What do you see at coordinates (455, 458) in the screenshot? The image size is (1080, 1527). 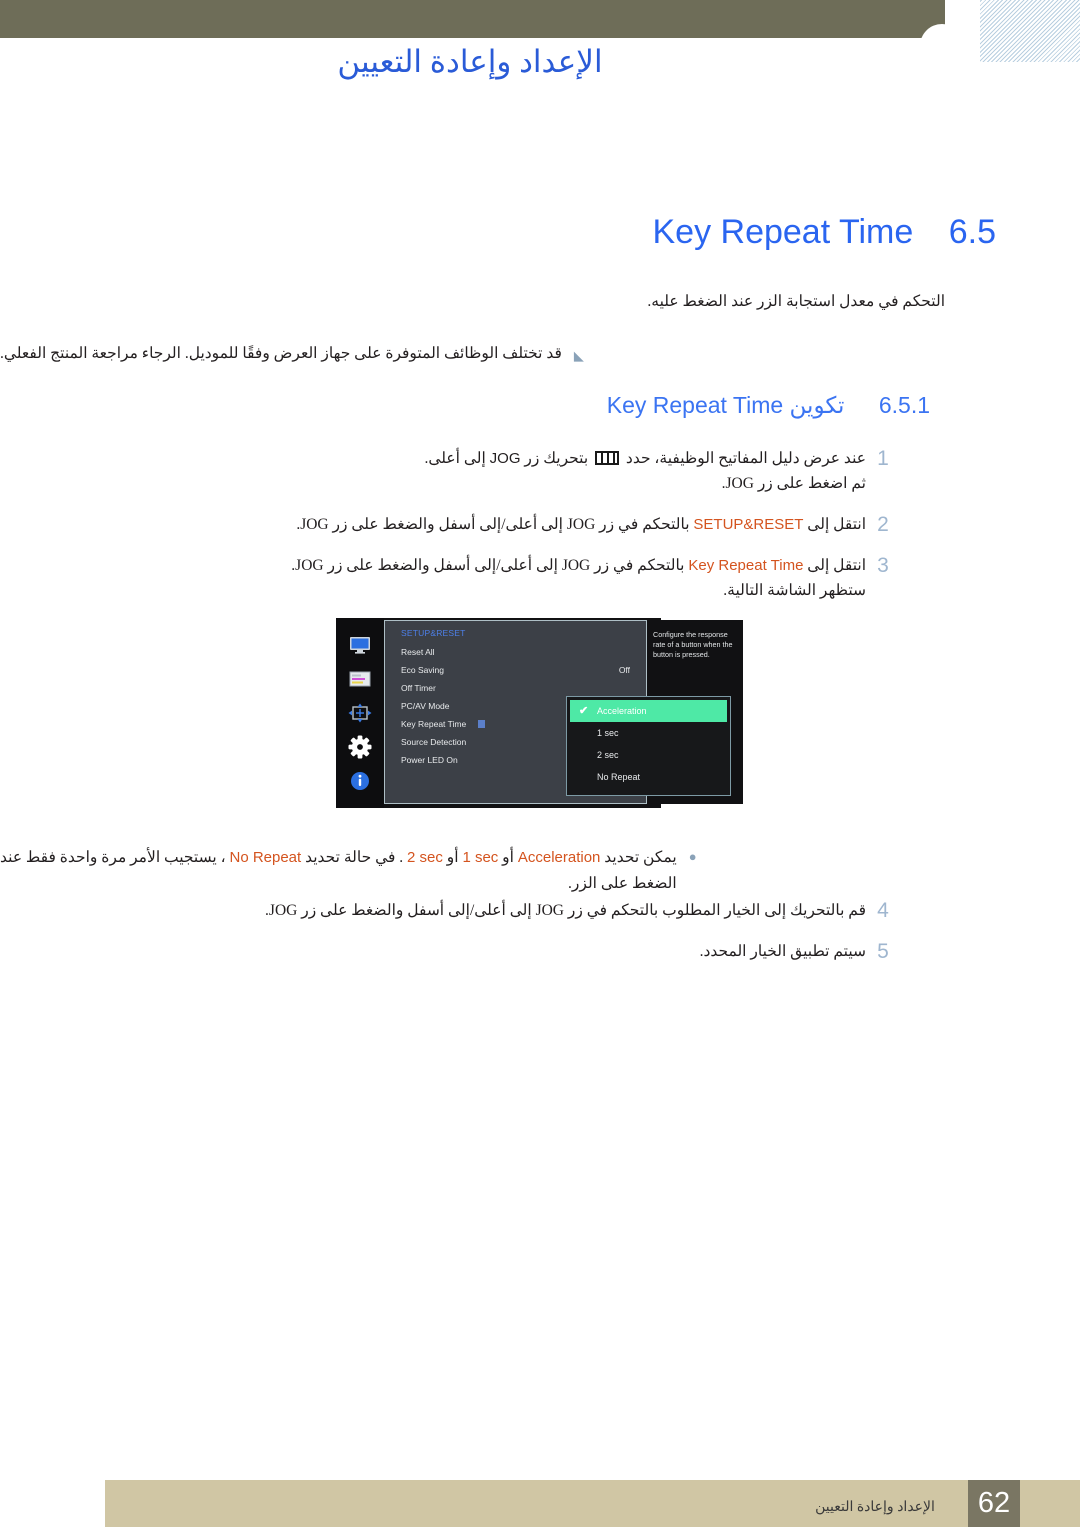 I see `step1-tail: إلى أعلى.` at bounding box center [455, 458].